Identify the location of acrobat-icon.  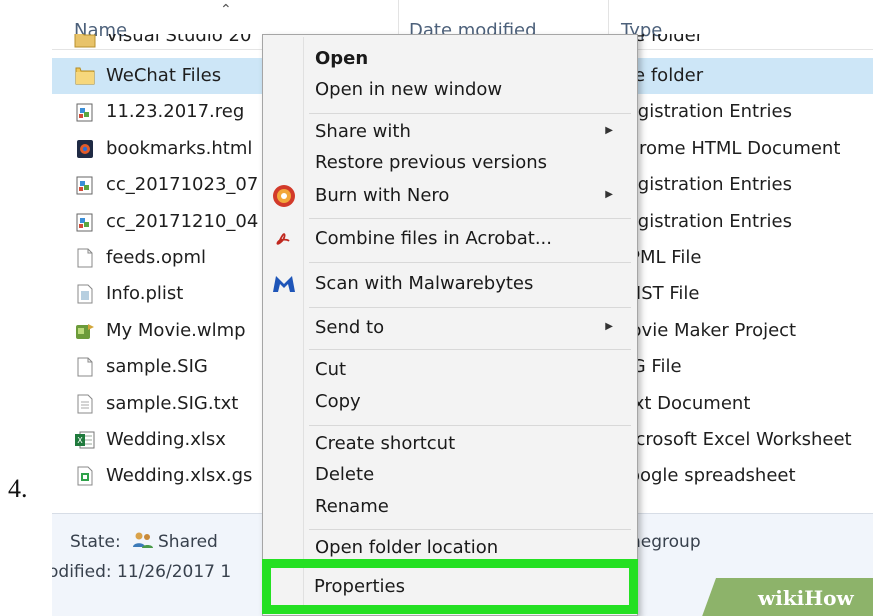
(284, 239).